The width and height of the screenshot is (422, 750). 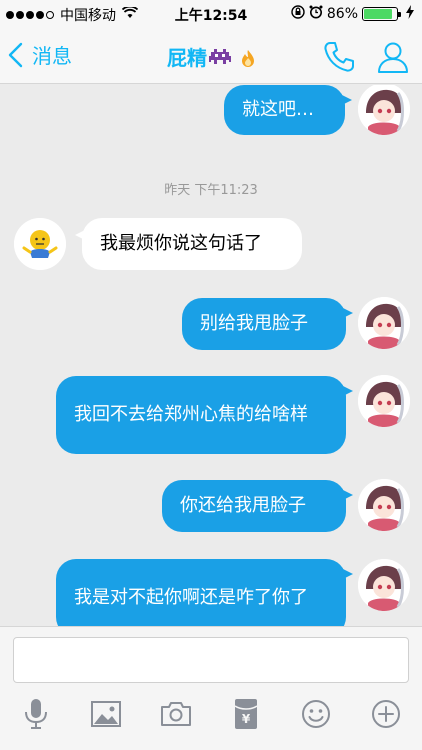 I want to click on message-bubble: 我回不去给郑州心焦的给啥样, so click(x=204, y=415).